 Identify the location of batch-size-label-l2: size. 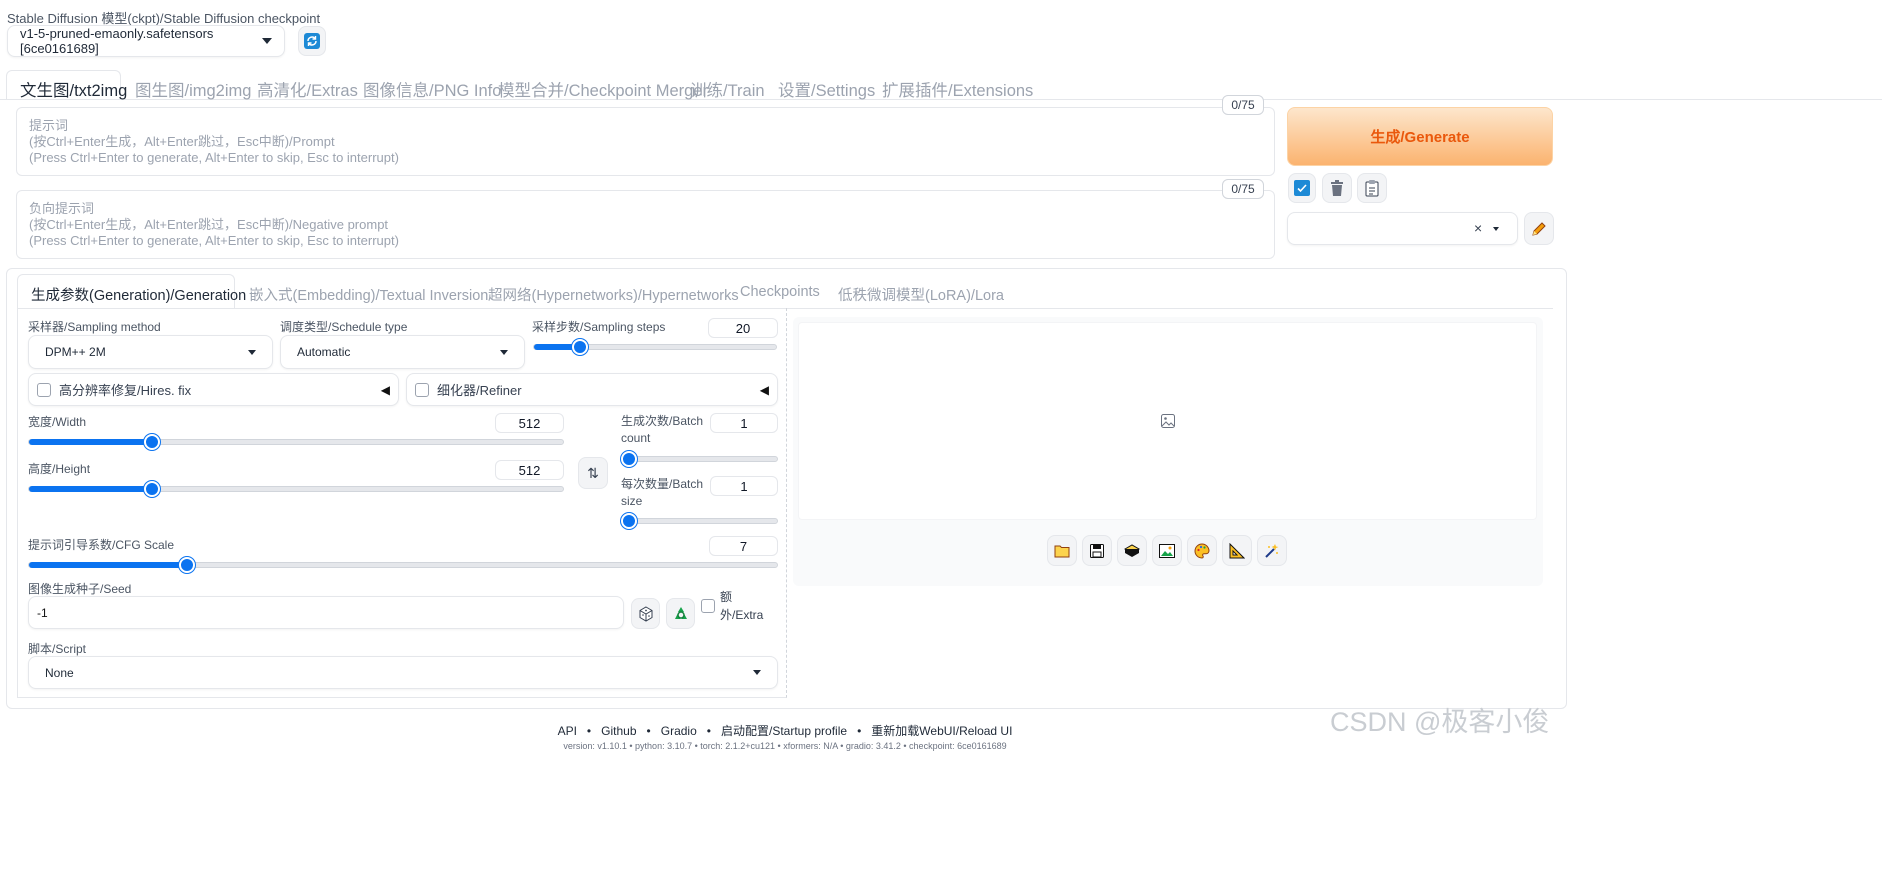
(632, 501).